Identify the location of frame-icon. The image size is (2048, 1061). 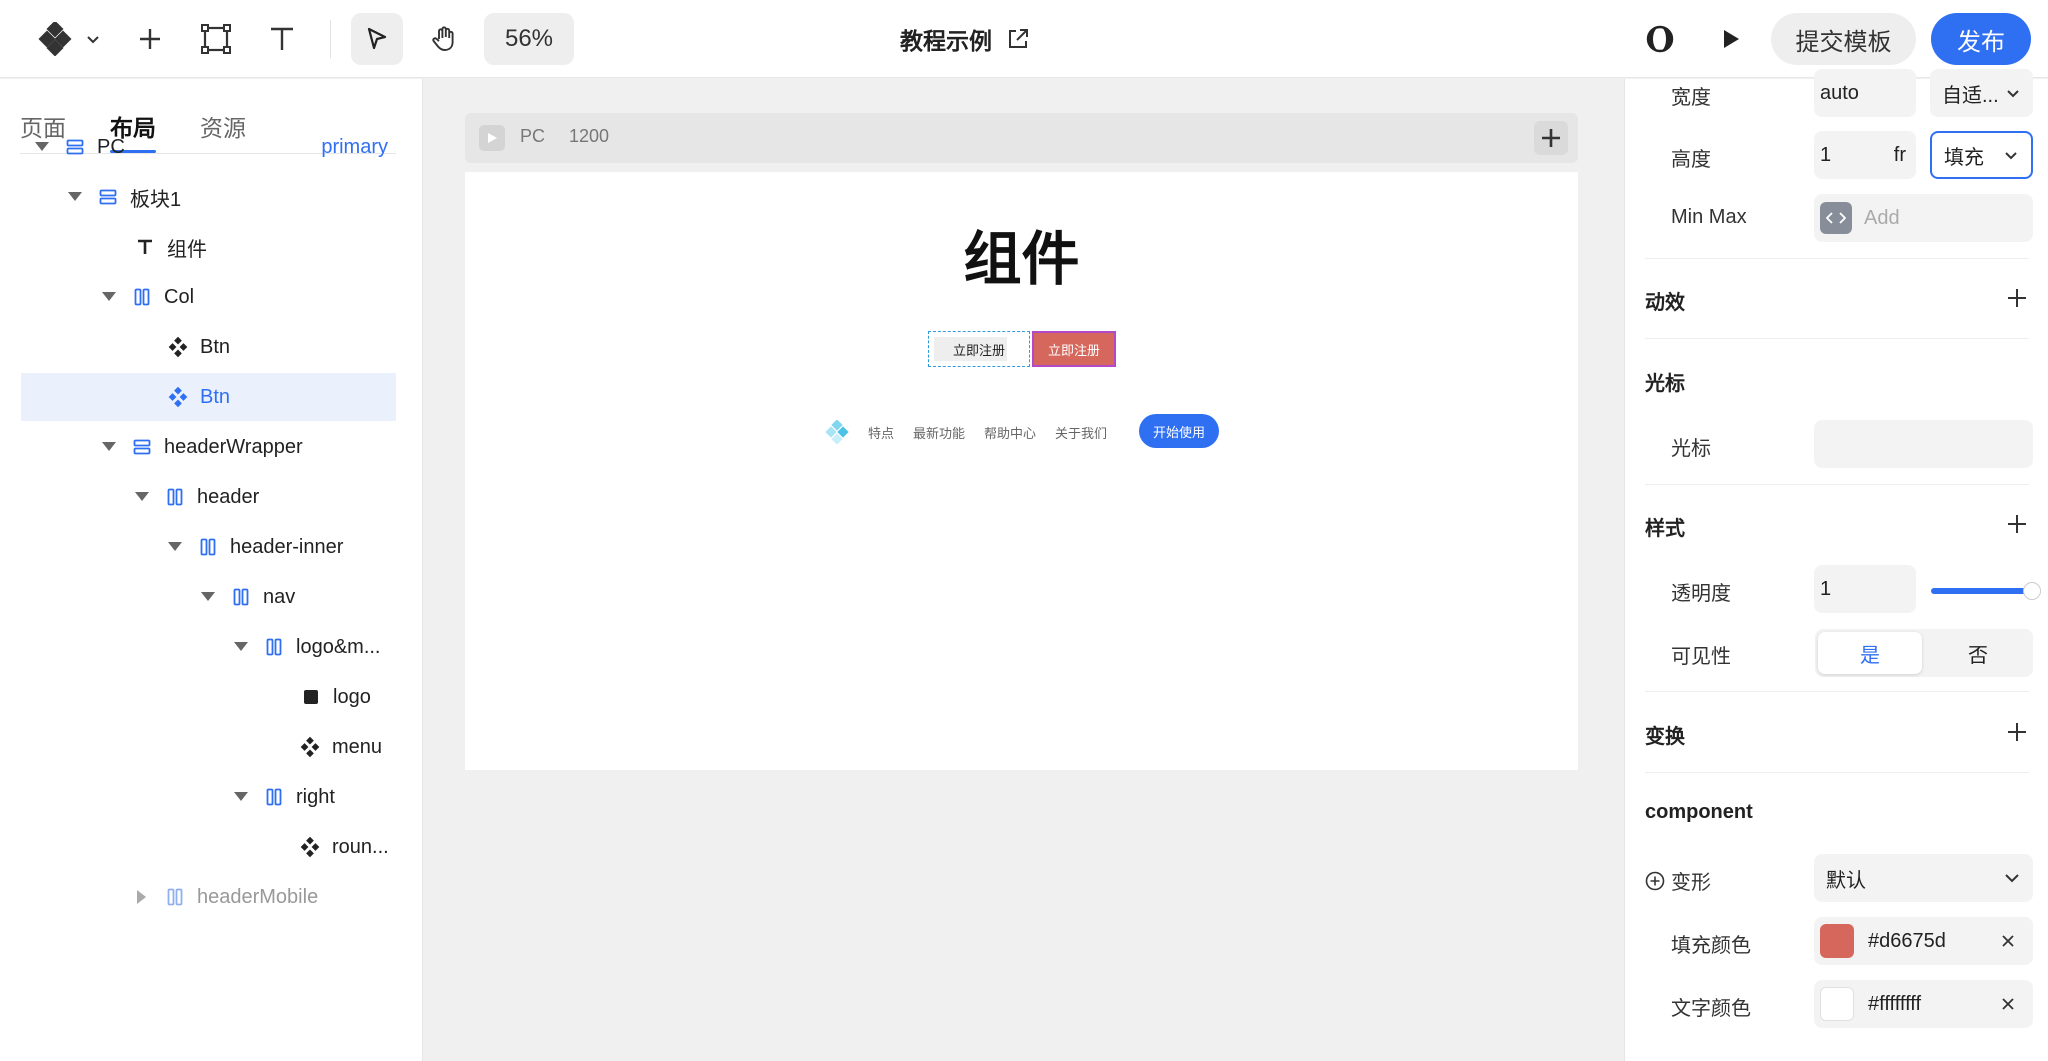
(216, 39).